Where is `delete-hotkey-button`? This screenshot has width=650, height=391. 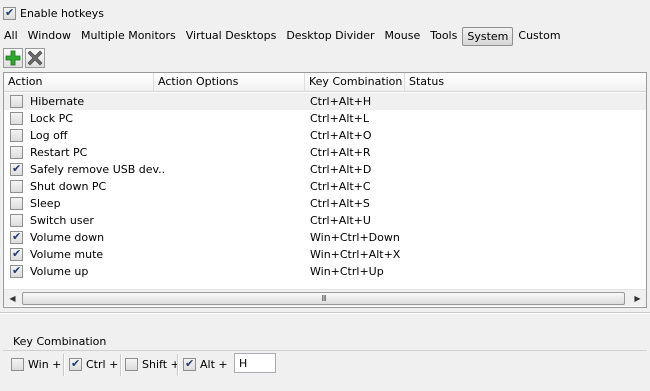
delete-hotkey-button is located at coordinates (35, 58).